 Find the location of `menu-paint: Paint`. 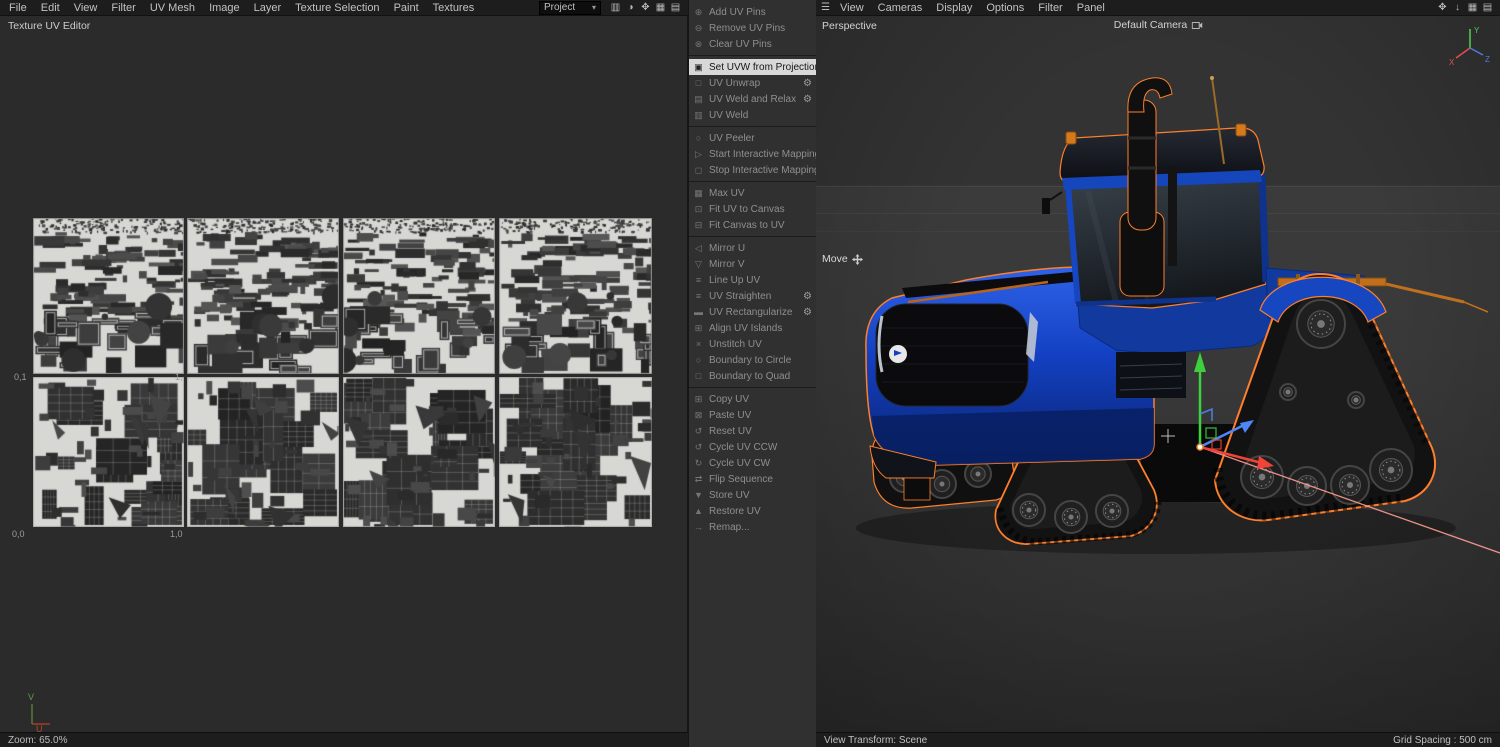

menu-paint: Paint is located at coordinates (406, 8).